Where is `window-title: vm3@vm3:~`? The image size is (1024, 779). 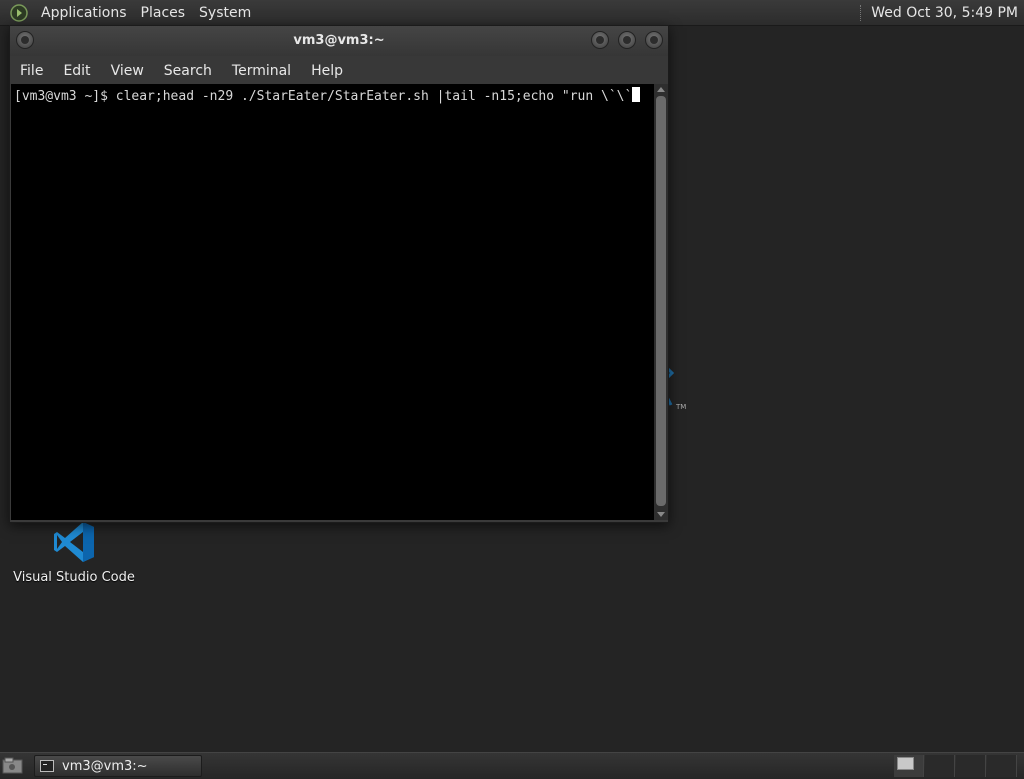
window-title: vm3@vm3:~ is located at coordinates (339, 40).